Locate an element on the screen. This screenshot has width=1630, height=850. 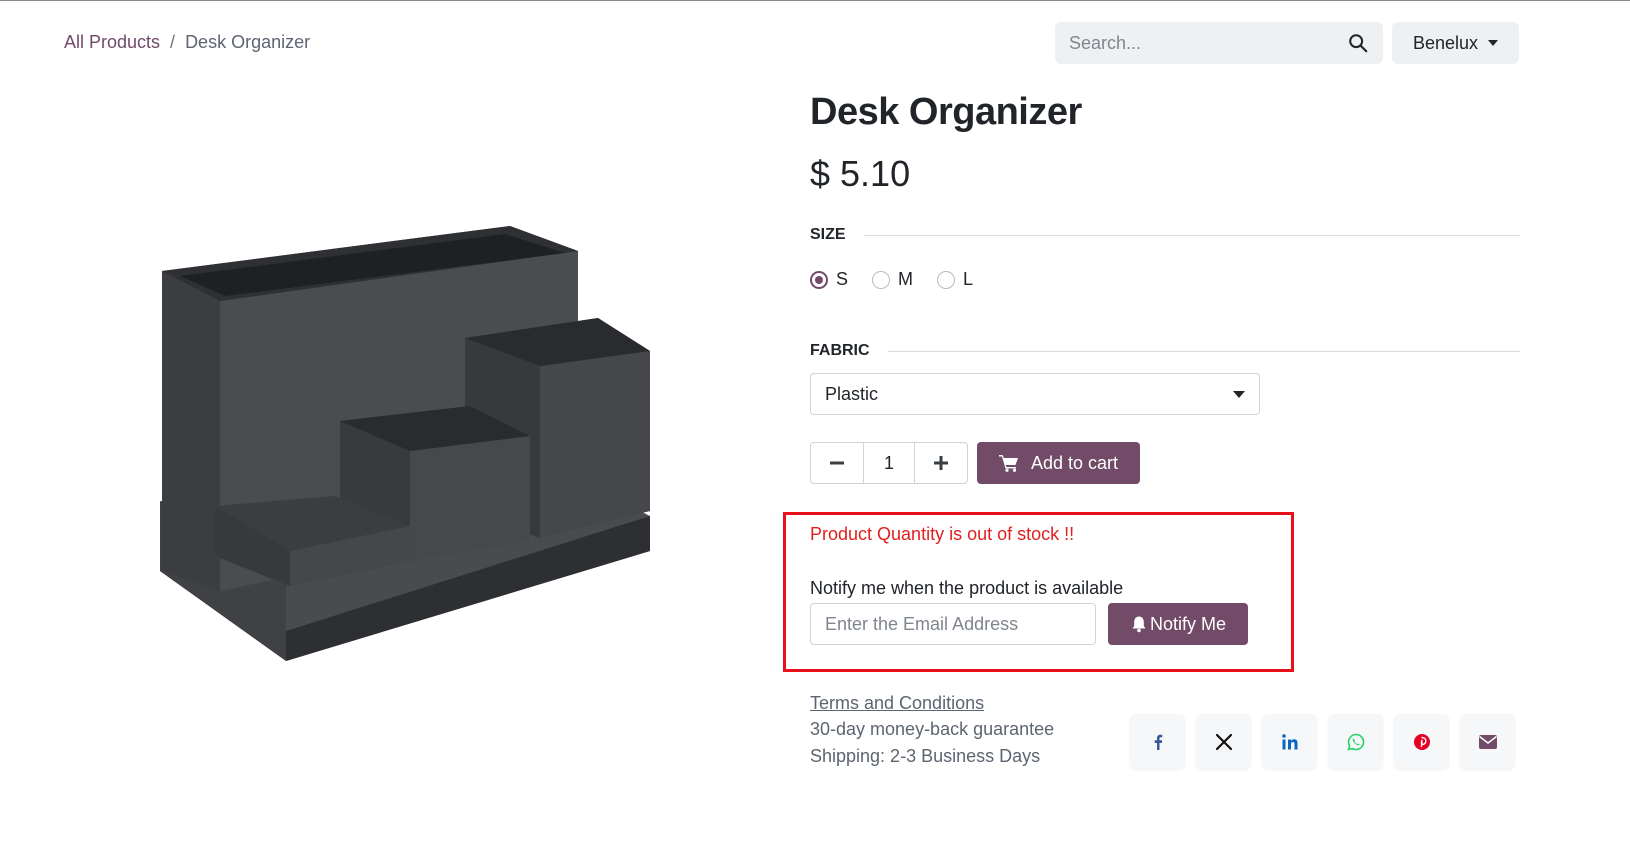
fabric-attribute-heading: FABRIC is located at coordinates (1165, 351).